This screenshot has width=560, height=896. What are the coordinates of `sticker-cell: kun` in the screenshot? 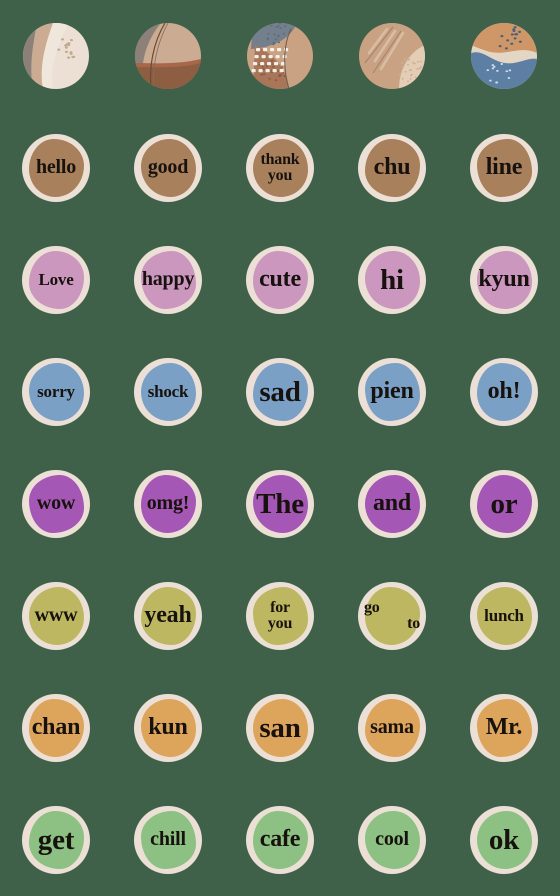 It's located at (168, 728).